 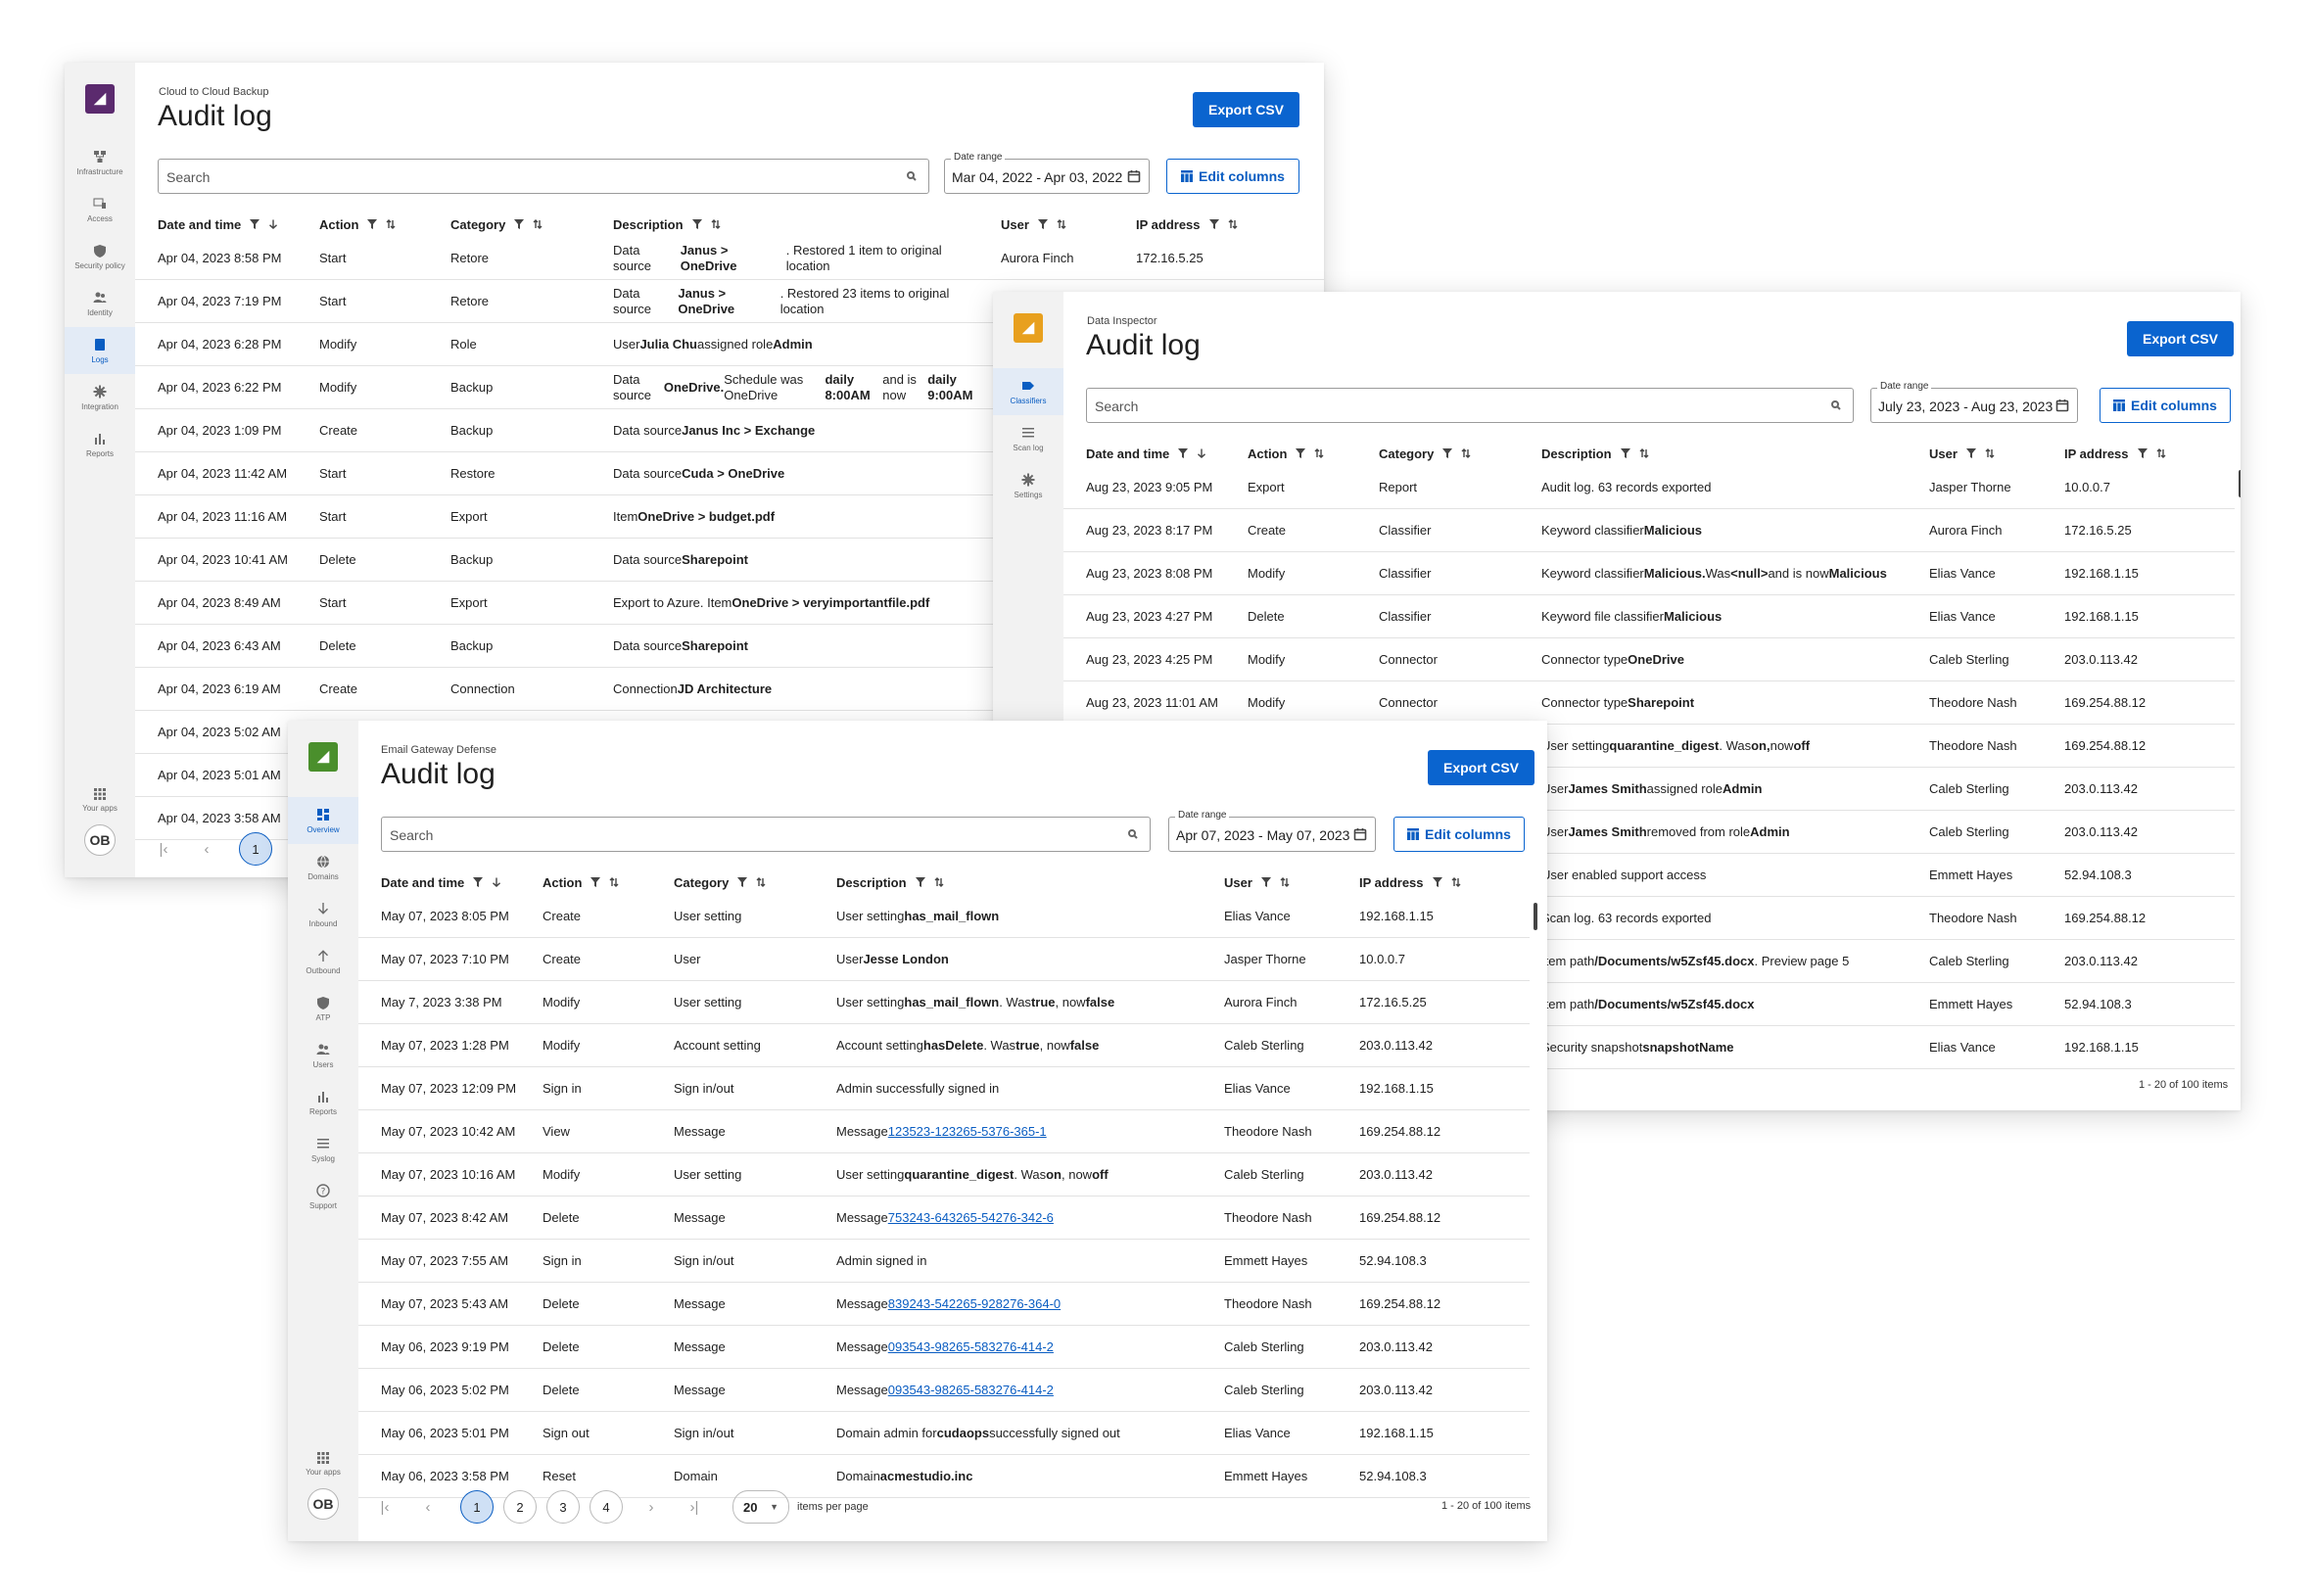 I want to click on inspector-logo, so click(x=1028, y=328).